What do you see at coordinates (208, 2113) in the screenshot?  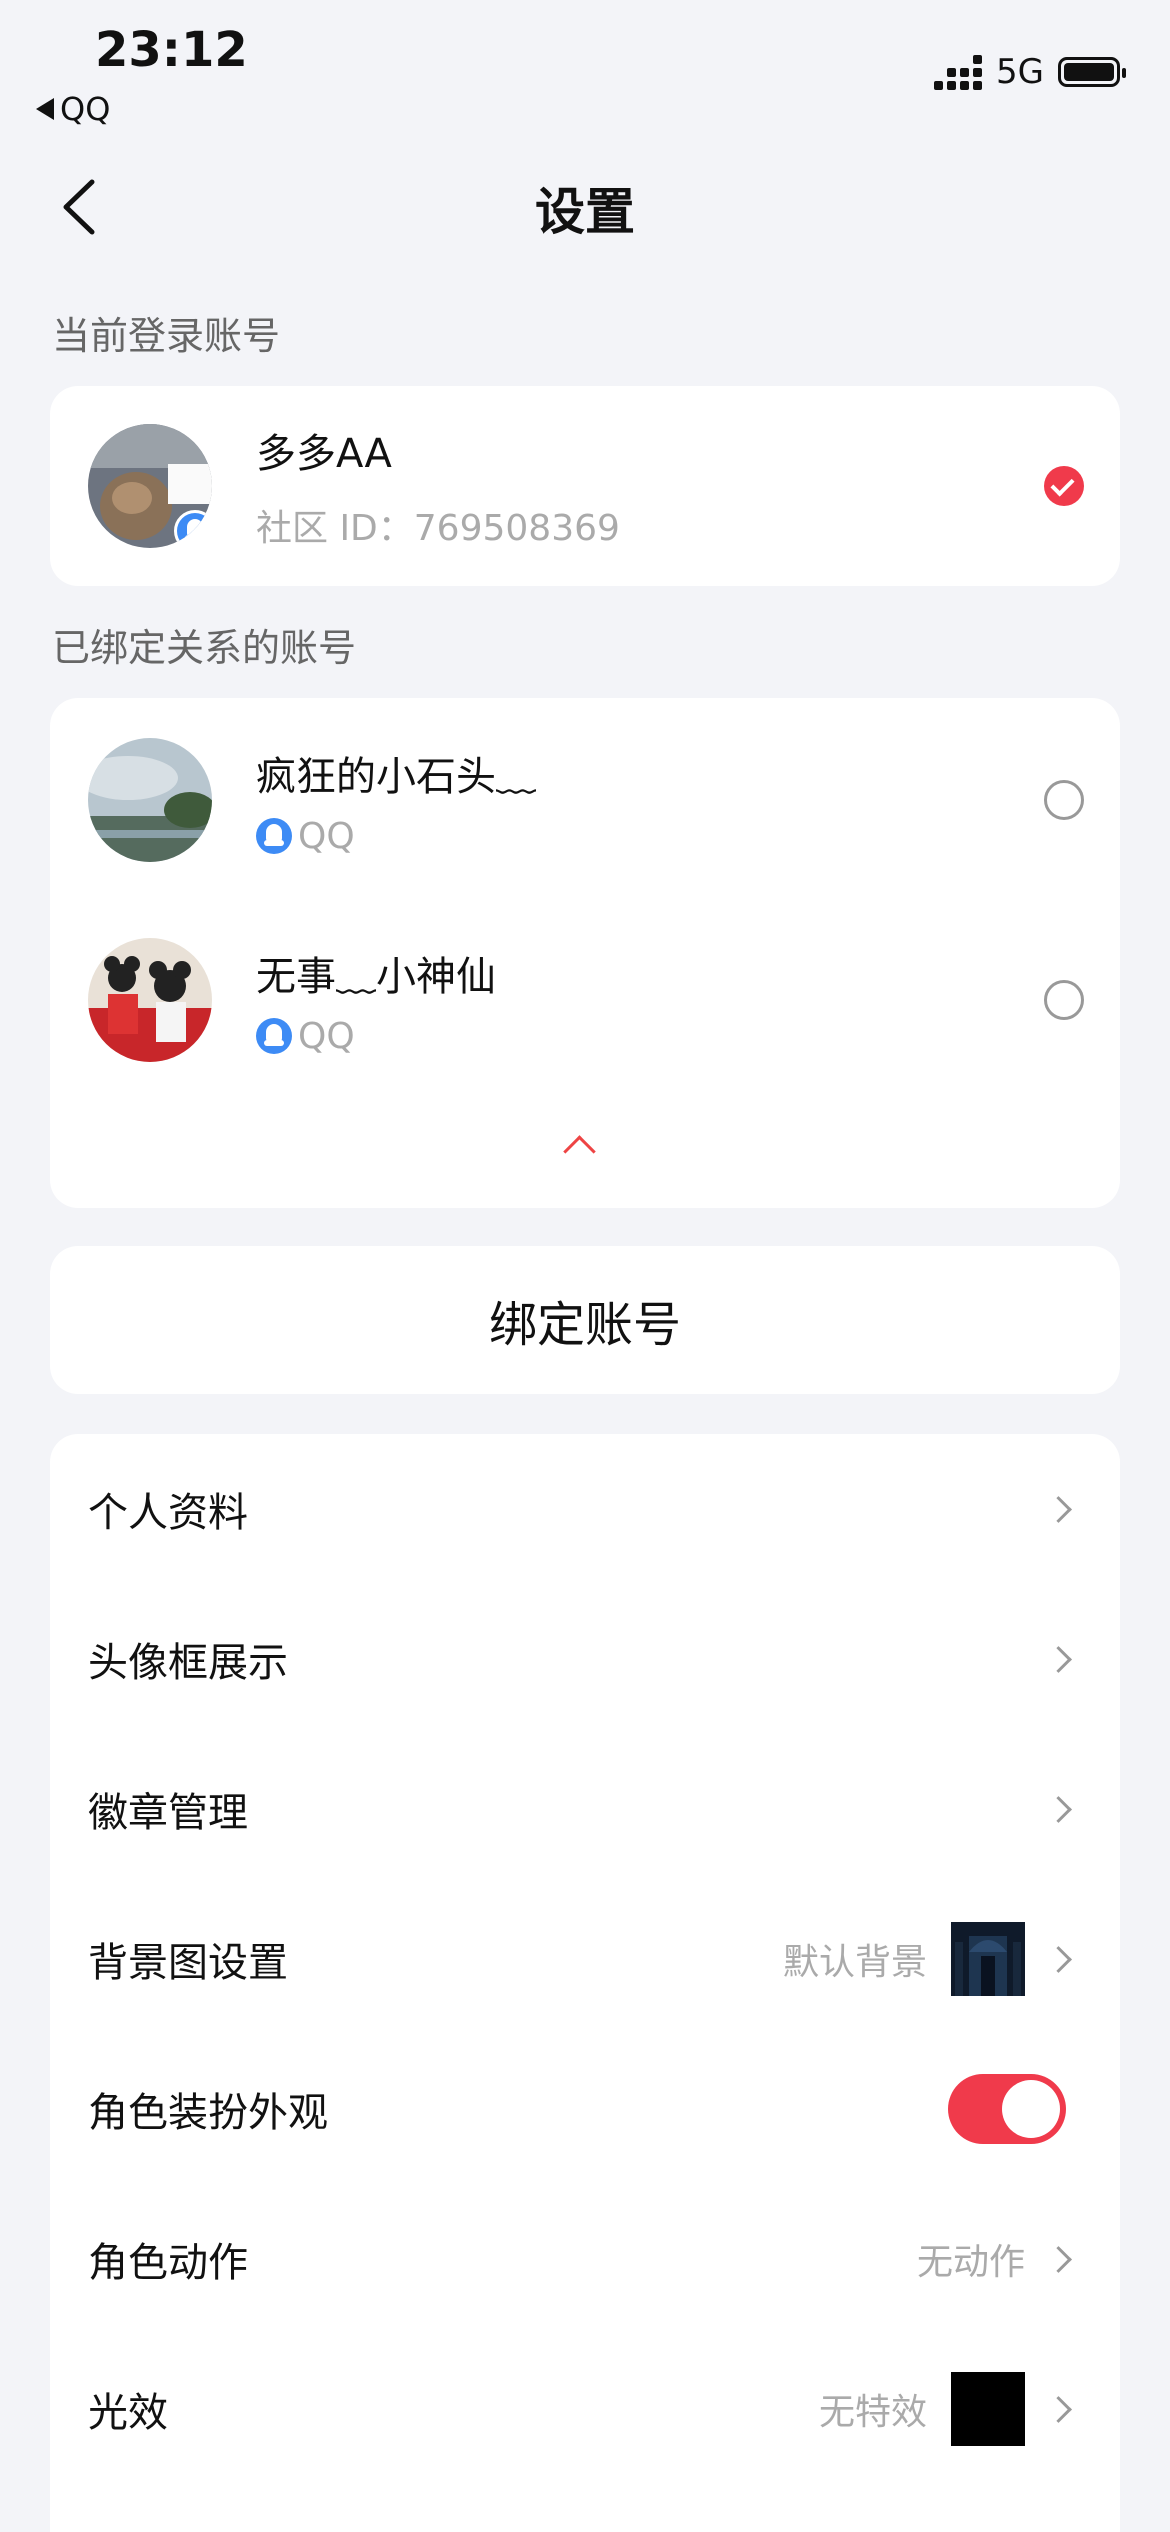 I see `menu-item-label: 角色装扮外观` at bounding box center [208, 2113].